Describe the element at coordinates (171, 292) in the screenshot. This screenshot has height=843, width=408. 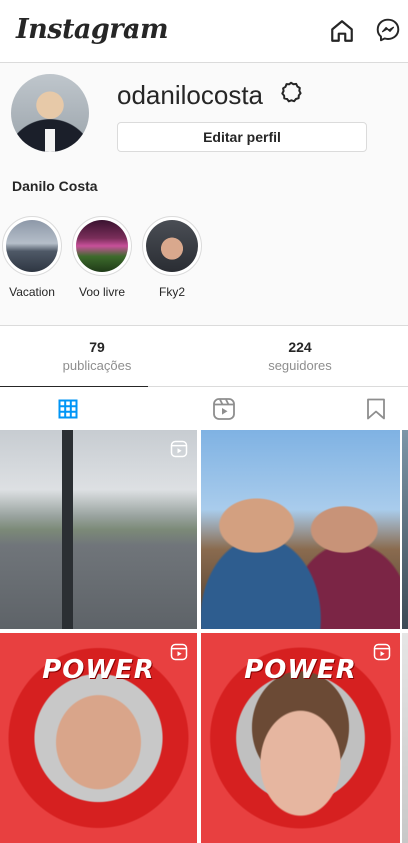
I see `highlight-label: Fky2` at that location.